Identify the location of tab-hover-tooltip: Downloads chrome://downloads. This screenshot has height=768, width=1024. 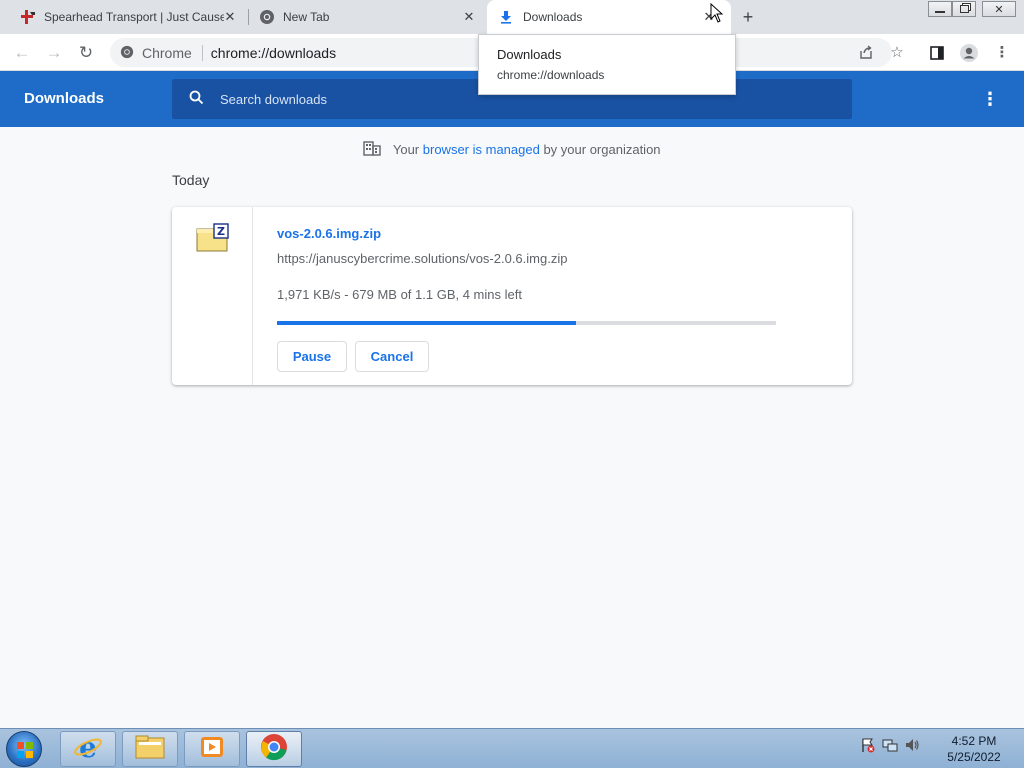
(607, 64).